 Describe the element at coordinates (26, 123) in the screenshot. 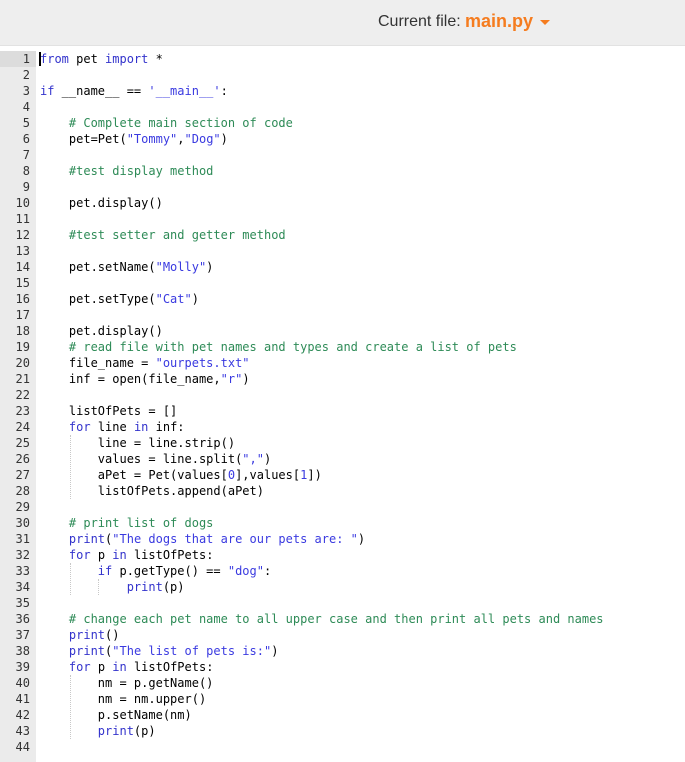

I see `line-number: 5` at that location.